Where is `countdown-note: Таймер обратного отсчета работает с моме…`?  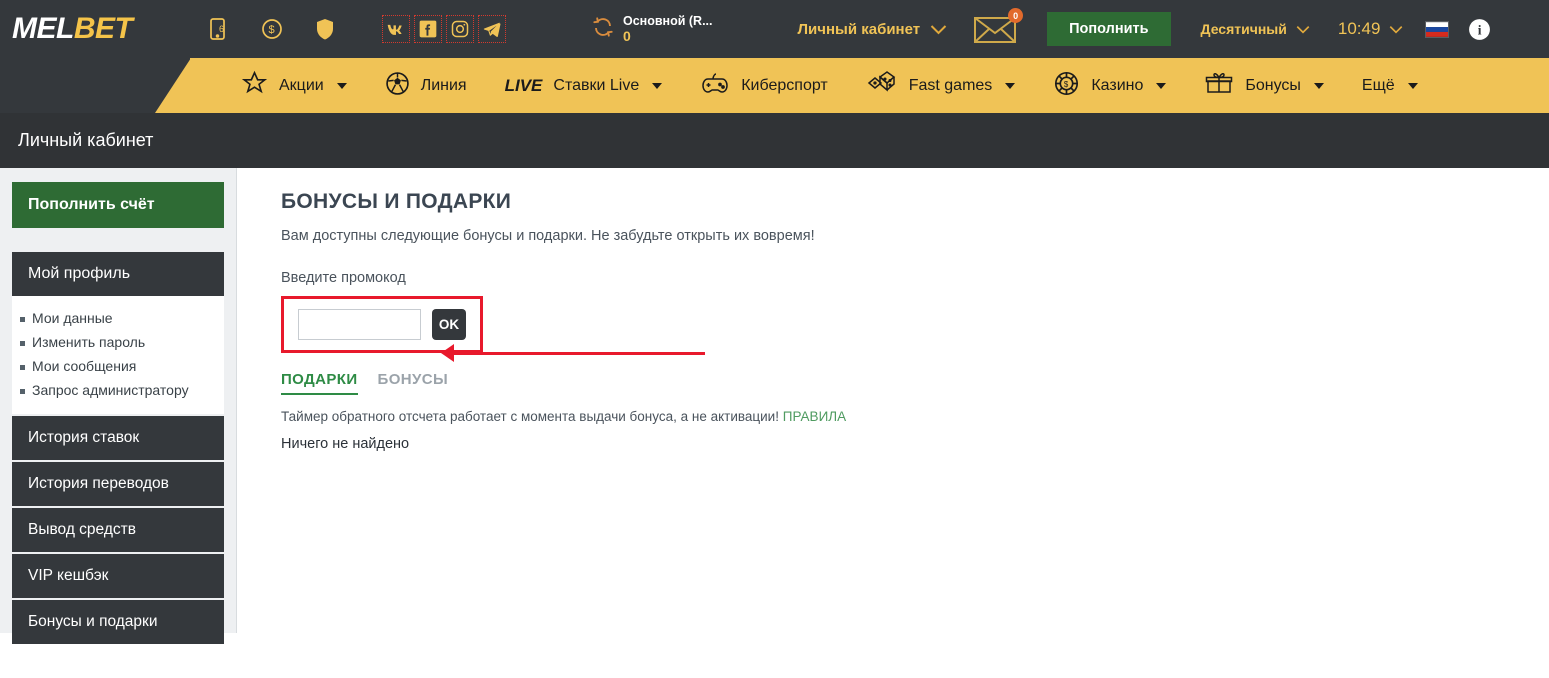
countdown-note: Таймер обратного отсчета работает с моме… is located at coordinates (915, 416).